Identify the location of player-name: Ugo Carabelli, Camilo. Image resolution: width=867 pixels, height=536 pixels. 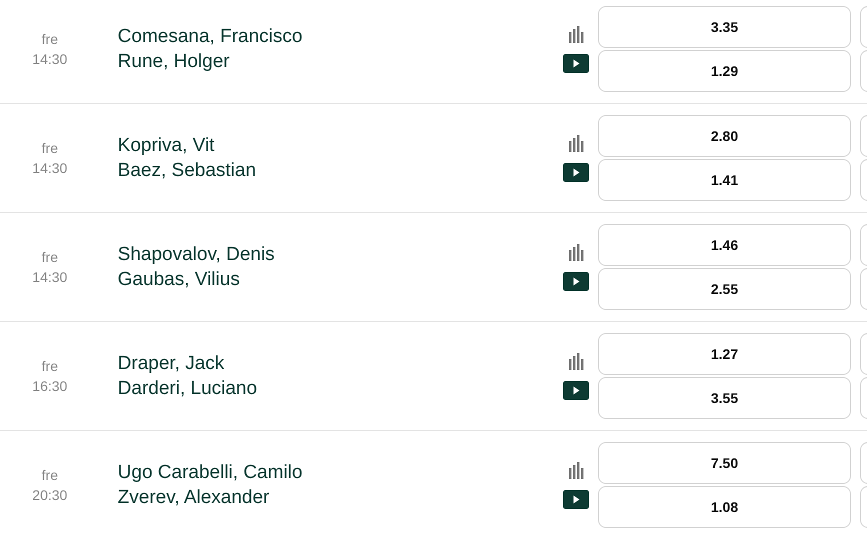
(210, 472).